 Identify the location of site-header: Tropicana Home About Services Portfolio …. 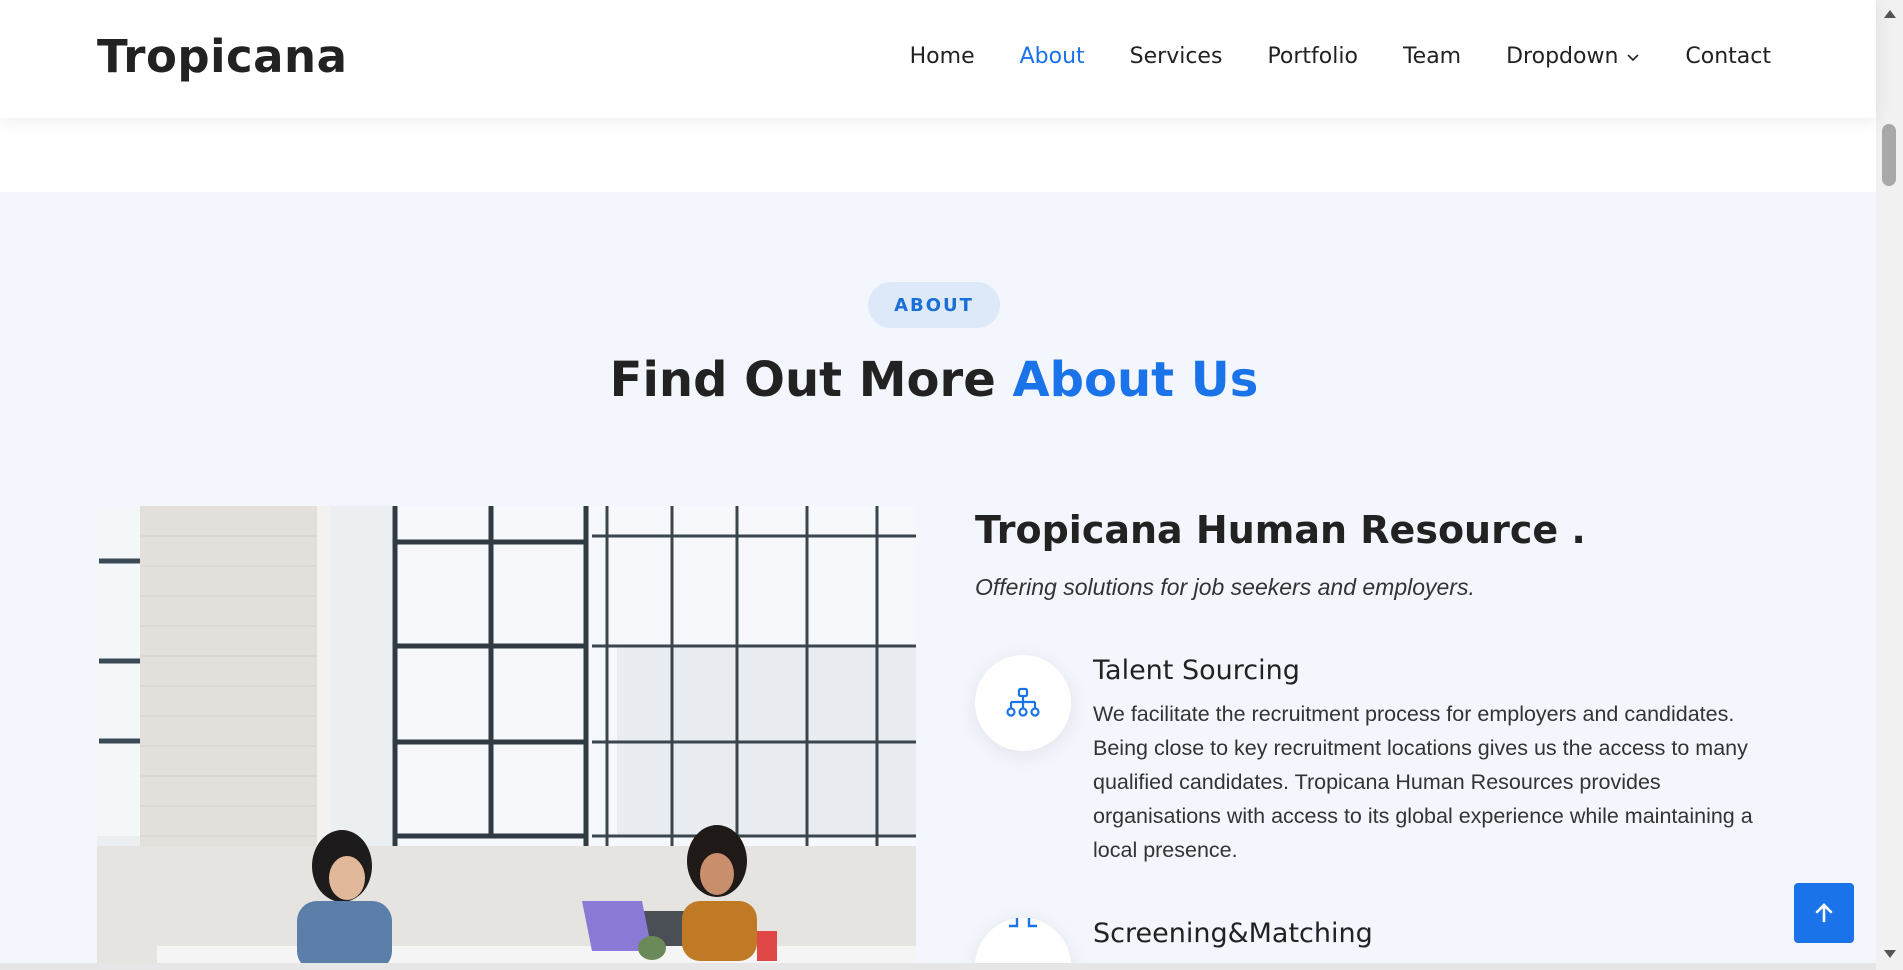
(938, 59).